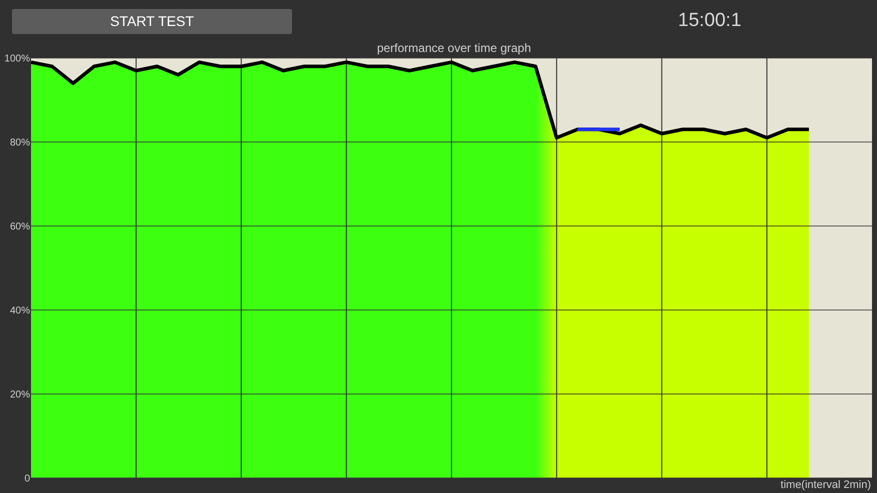 The image size is (877, 493). Describe the element at coordinates (27, 479) in the screenshot. I see `y-tick-label: 0` at that location.